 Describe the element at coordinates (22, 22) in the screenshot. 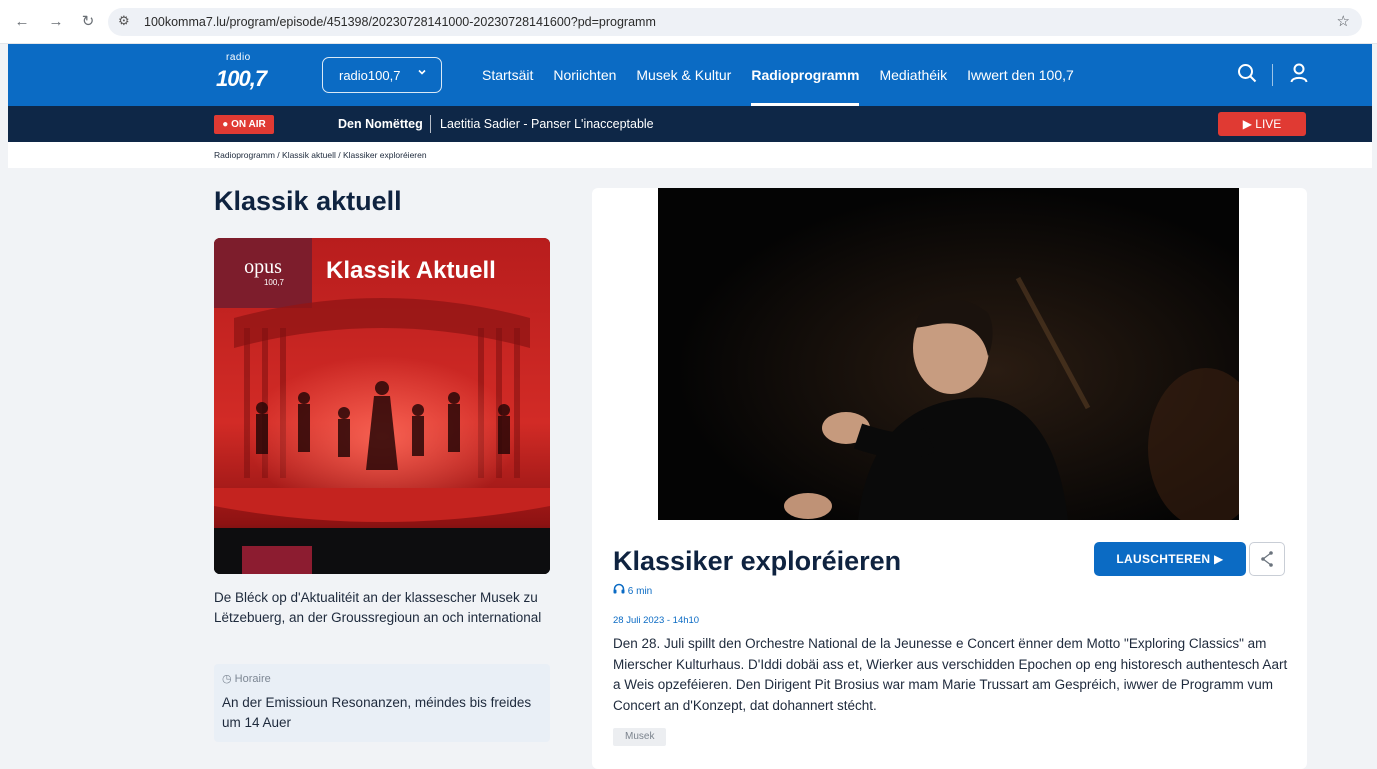

I see `back-icon: ←` at that location.